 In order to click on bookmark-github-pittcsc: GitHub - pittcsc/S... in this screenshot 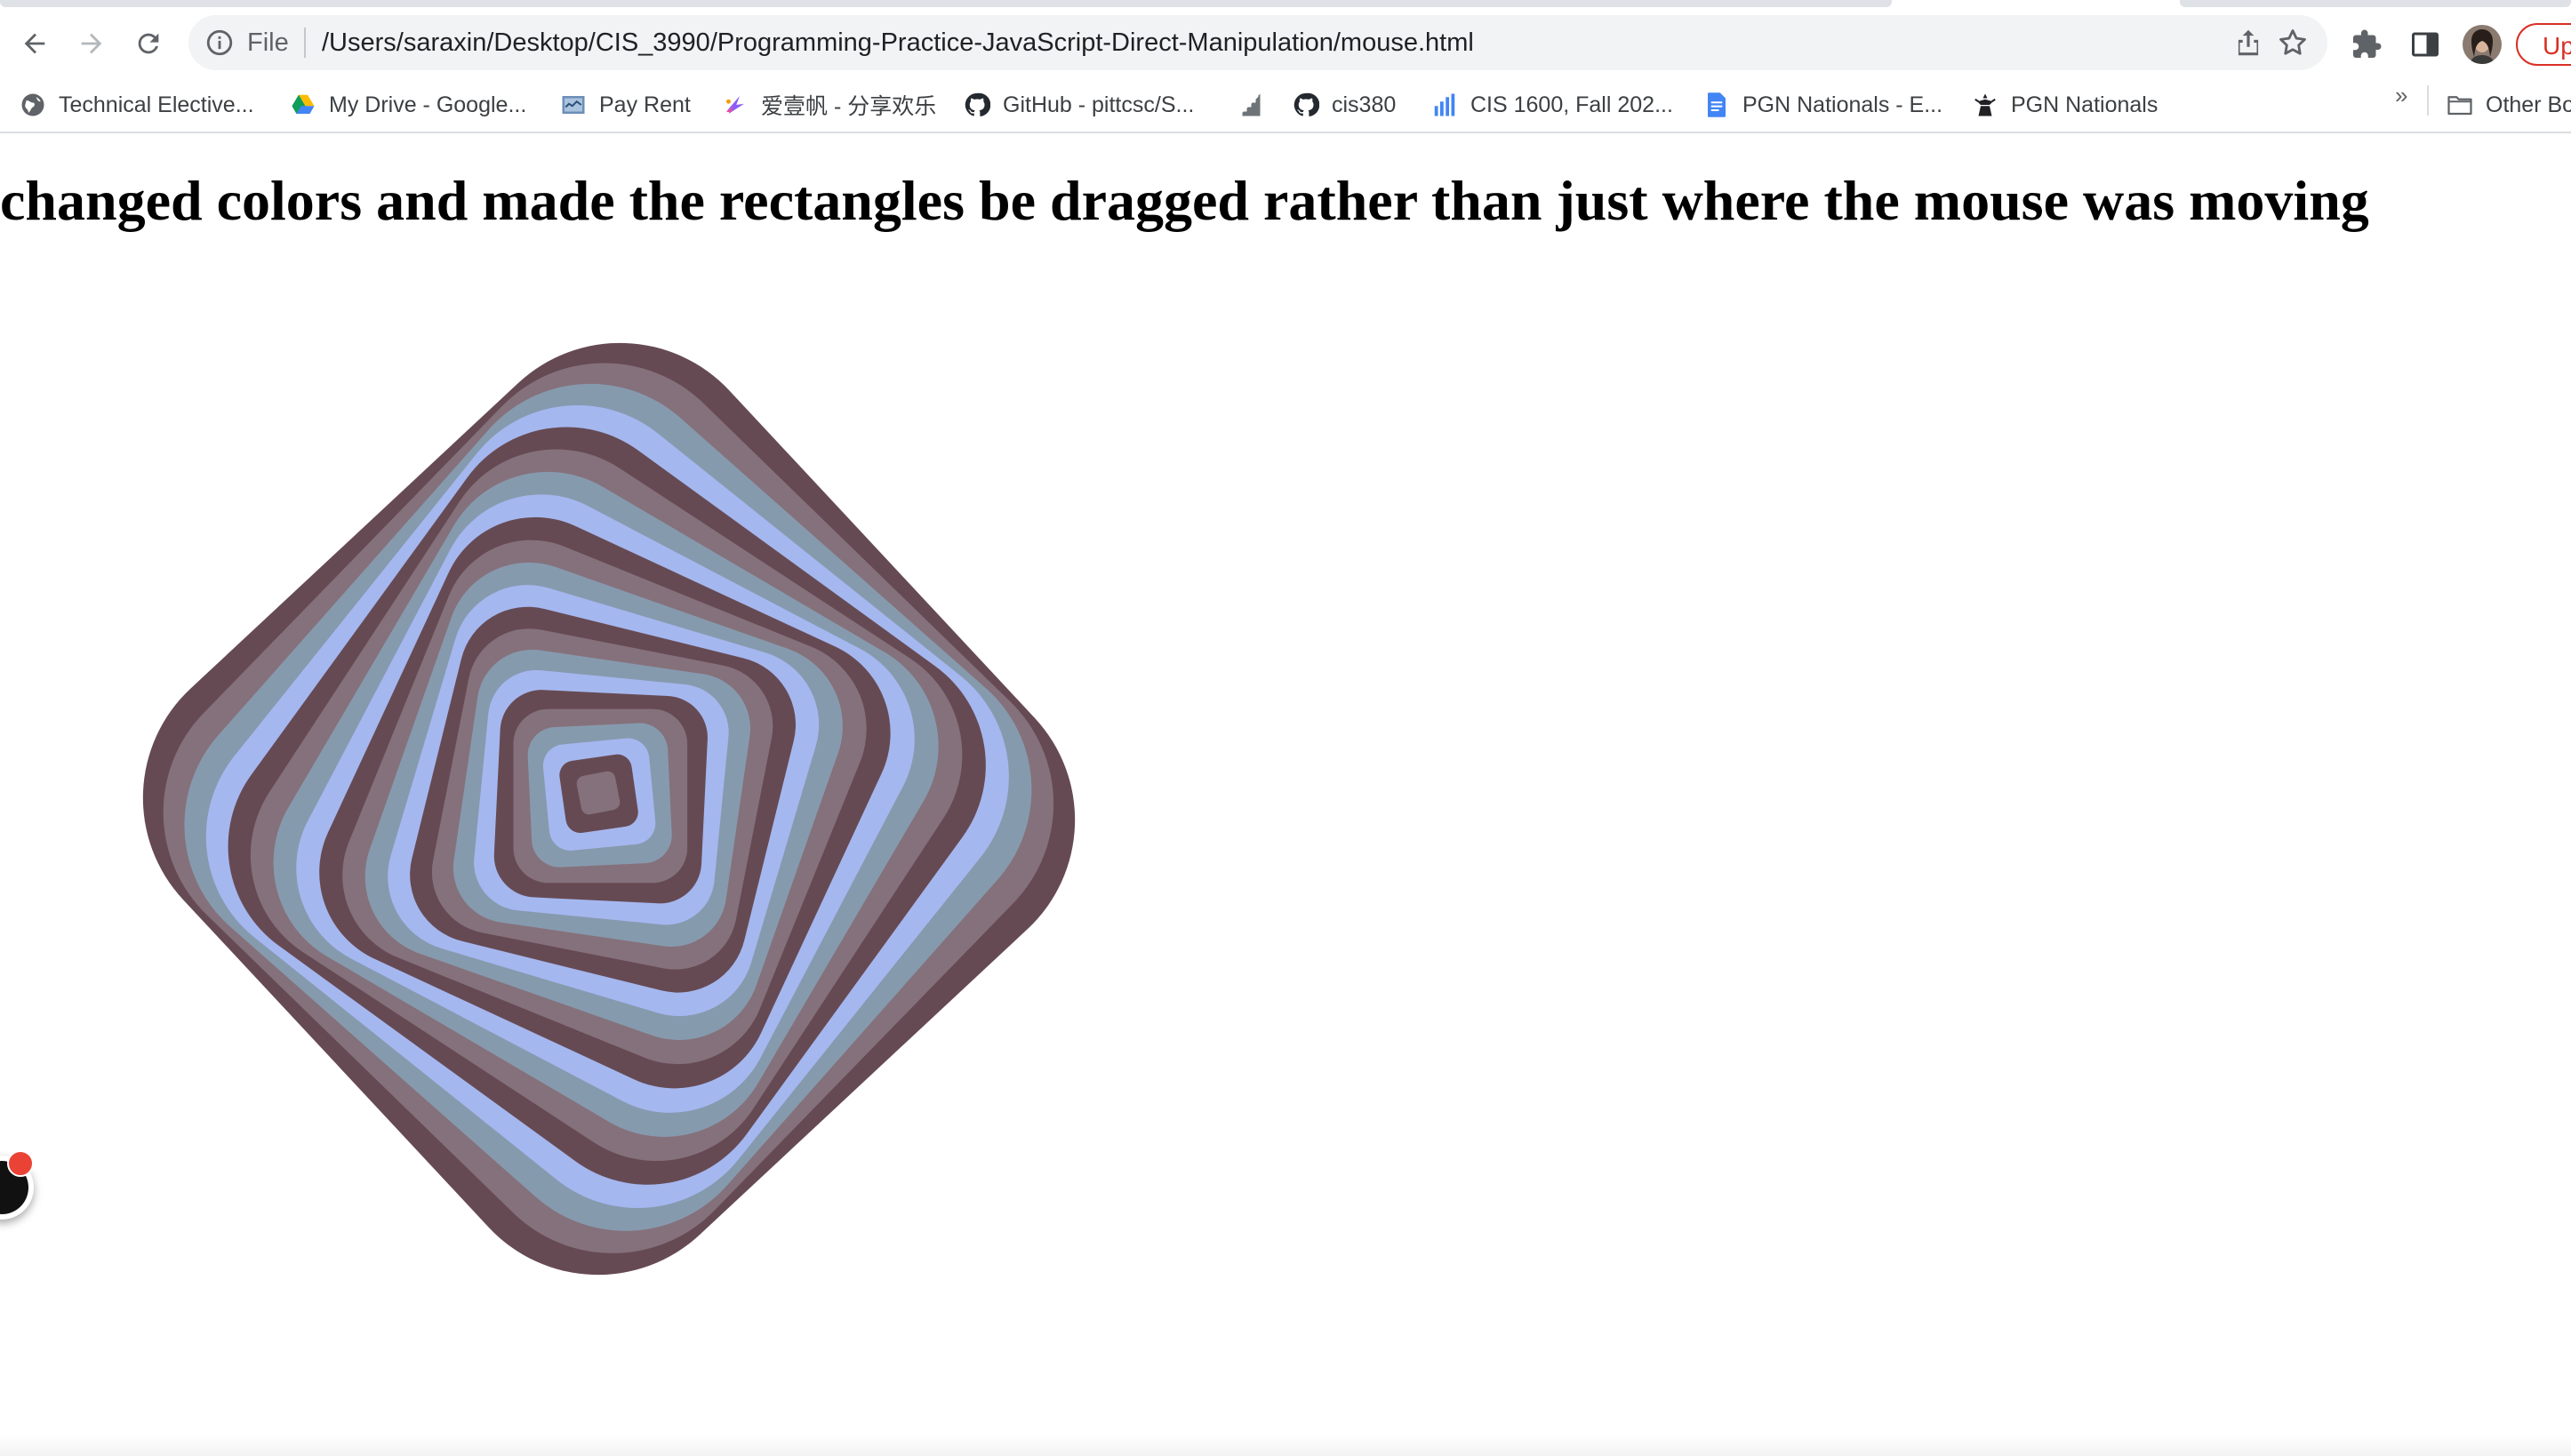, I will do `click(1079, 105)`.